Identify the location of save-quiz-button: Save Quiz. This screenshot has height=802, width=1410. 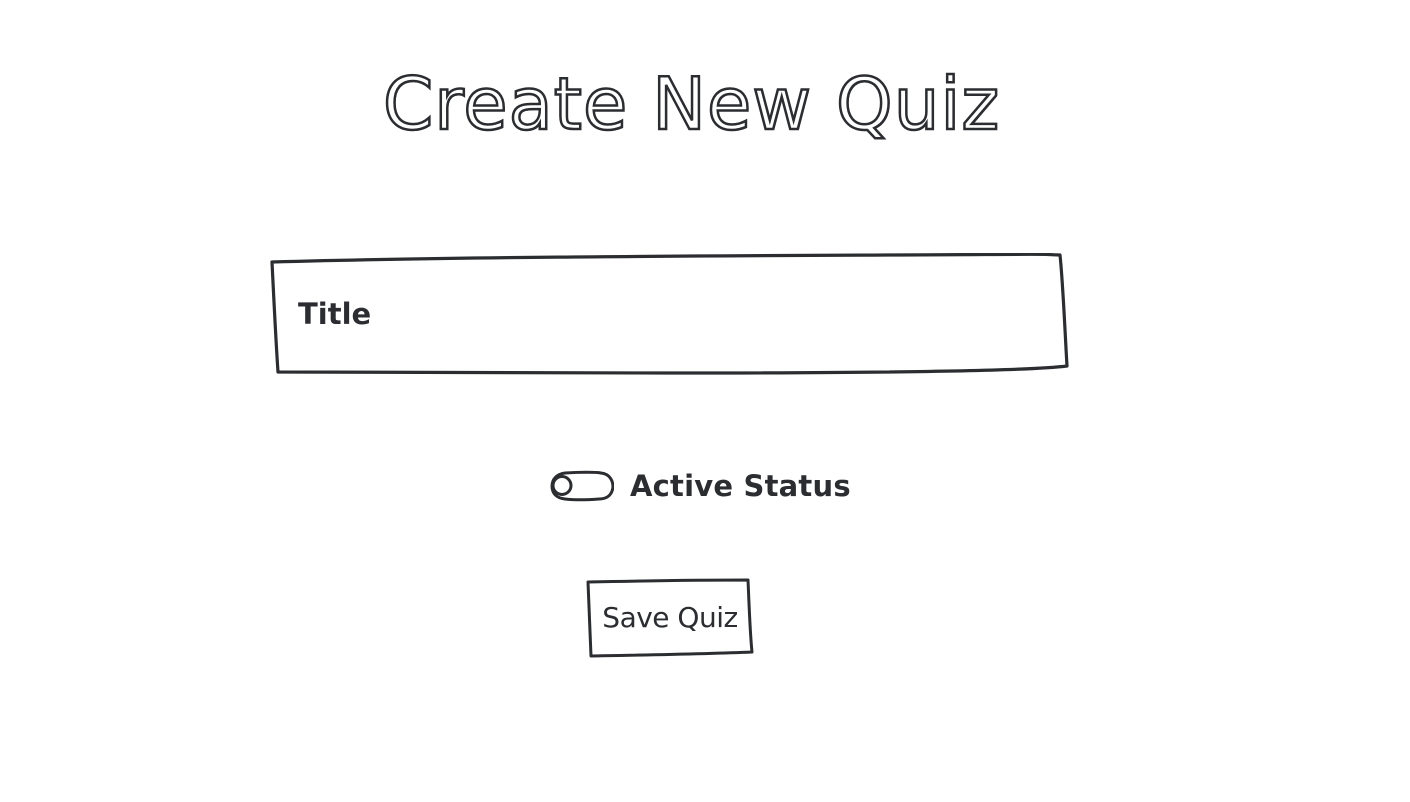
(670, 618).